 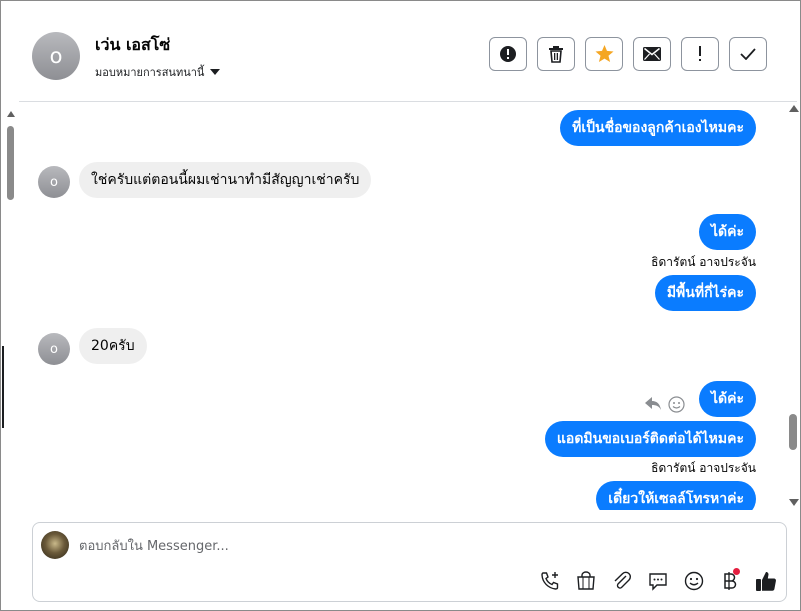 I want to click on assign-conversation-dropdown: มอบหมายการสนทนานี้, so click(x=158, y=72).